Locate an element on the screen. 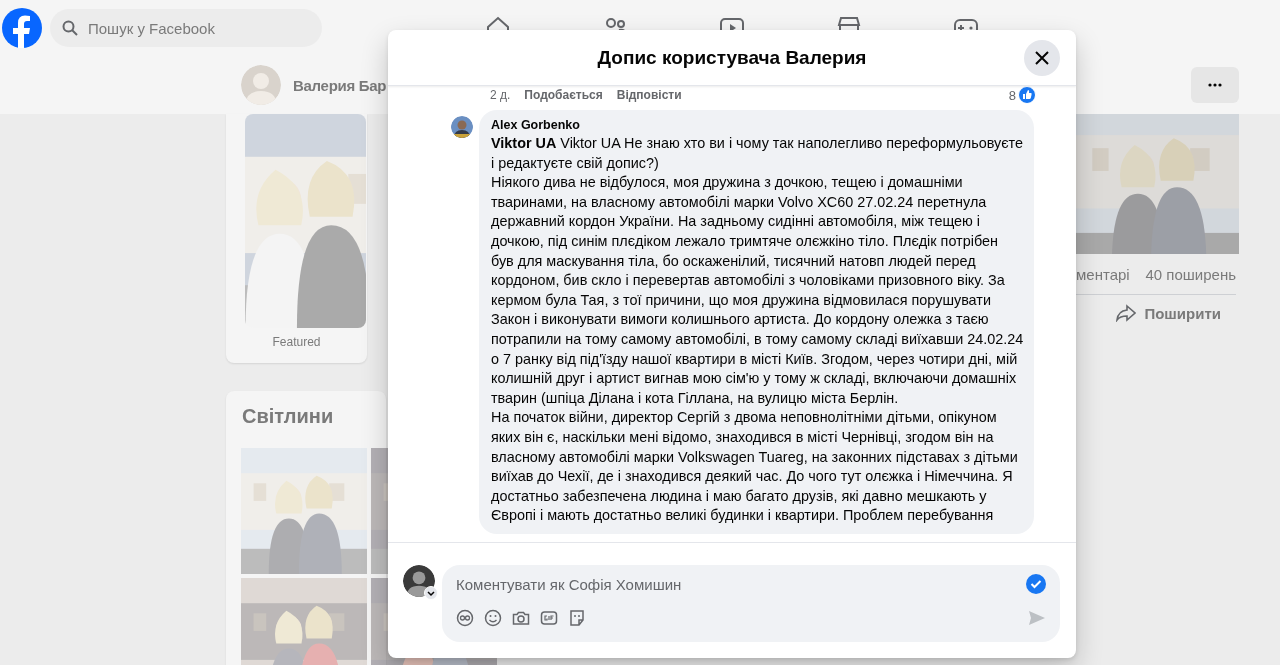  comment-text: Ніякого дива не відбулося, моя дружина з дочкою, тещею і домашніми тваринами, на власному автомобілі марки Volvo XC60 27.02.24 перетнула державний кордон України. На задньому сидінні автомобіля, між тещею і дочкою, під синім плєдіком лежало тримтяче олєжкіно тіло. Плєдік потрібен був для маскування тіла, бо оскаженілий, тисячний натовп людей перед кордоном, бив скло і перевертав автомобілі з чоловіками призовного віку. За кермом була Тая, з тої причини, що моя дружина відмовилася порушувати Закон і виконувати вимоги колишнього артиста. До кордону олежка з таєю потрапили на тому самому автомобілі, в тому самому складі виїхавши 24.02.24 о 7 ранку від під'їзду нашої квартири в місті Київ. Згодом, через чотири дні, мій колишній друг і артист вигнав мою сім'ю у тому ж складі, включаючи домашніх тварин (шпіца Ділана і кота Гіллана, на вулицю міста Берлін. is located at coordinates (757, 290).